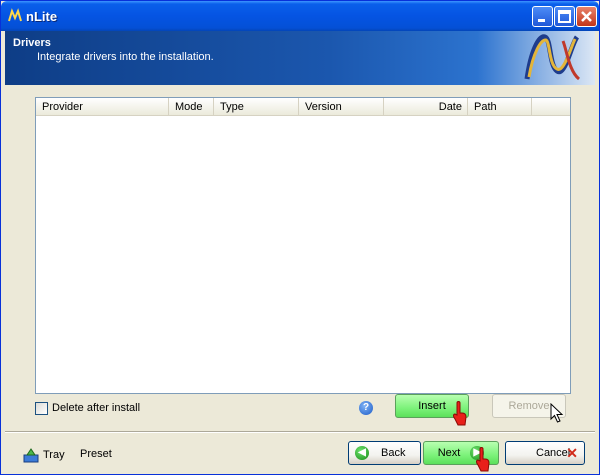  I want to click on list-header: Provider Mode Type Version Date Path, so click(303, 107).